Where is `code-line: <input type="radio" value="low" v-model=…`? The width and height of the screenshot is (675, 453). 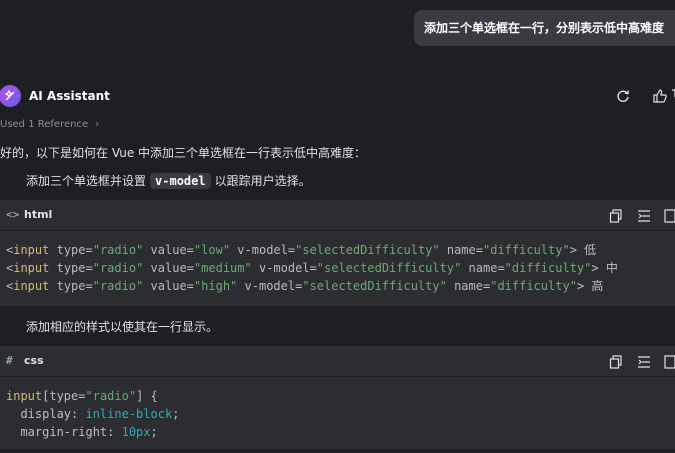
code-line: <input type="radio" value="low" v-model=… is located at coordinates (301, 250).